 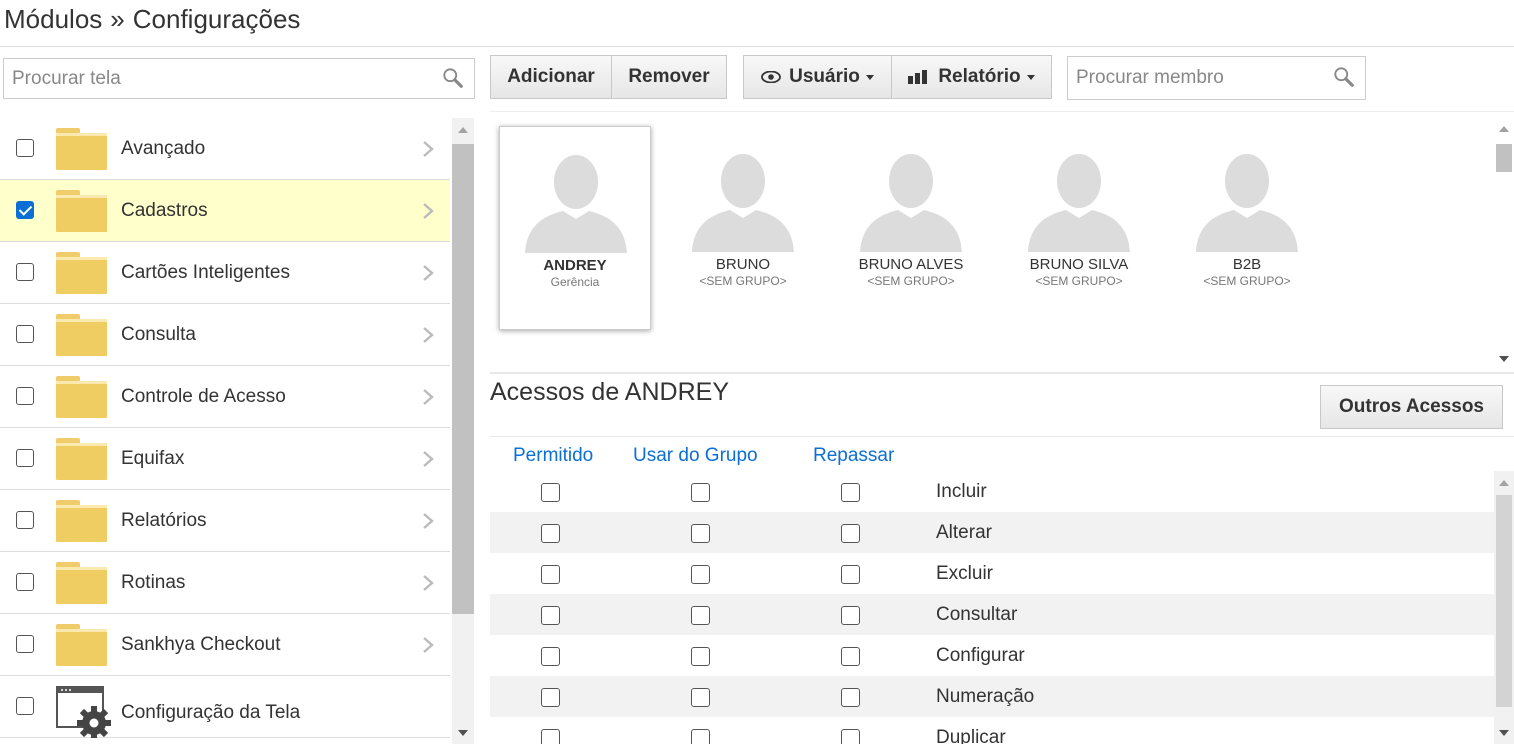 I want to click on screen-list-scrollbar, so click(x=463, y=431).